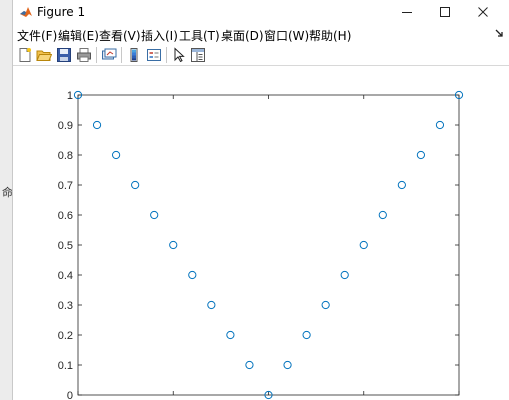 The image size is (509, 400). I want to click on window-title: Figure 1, so click(61, 12).